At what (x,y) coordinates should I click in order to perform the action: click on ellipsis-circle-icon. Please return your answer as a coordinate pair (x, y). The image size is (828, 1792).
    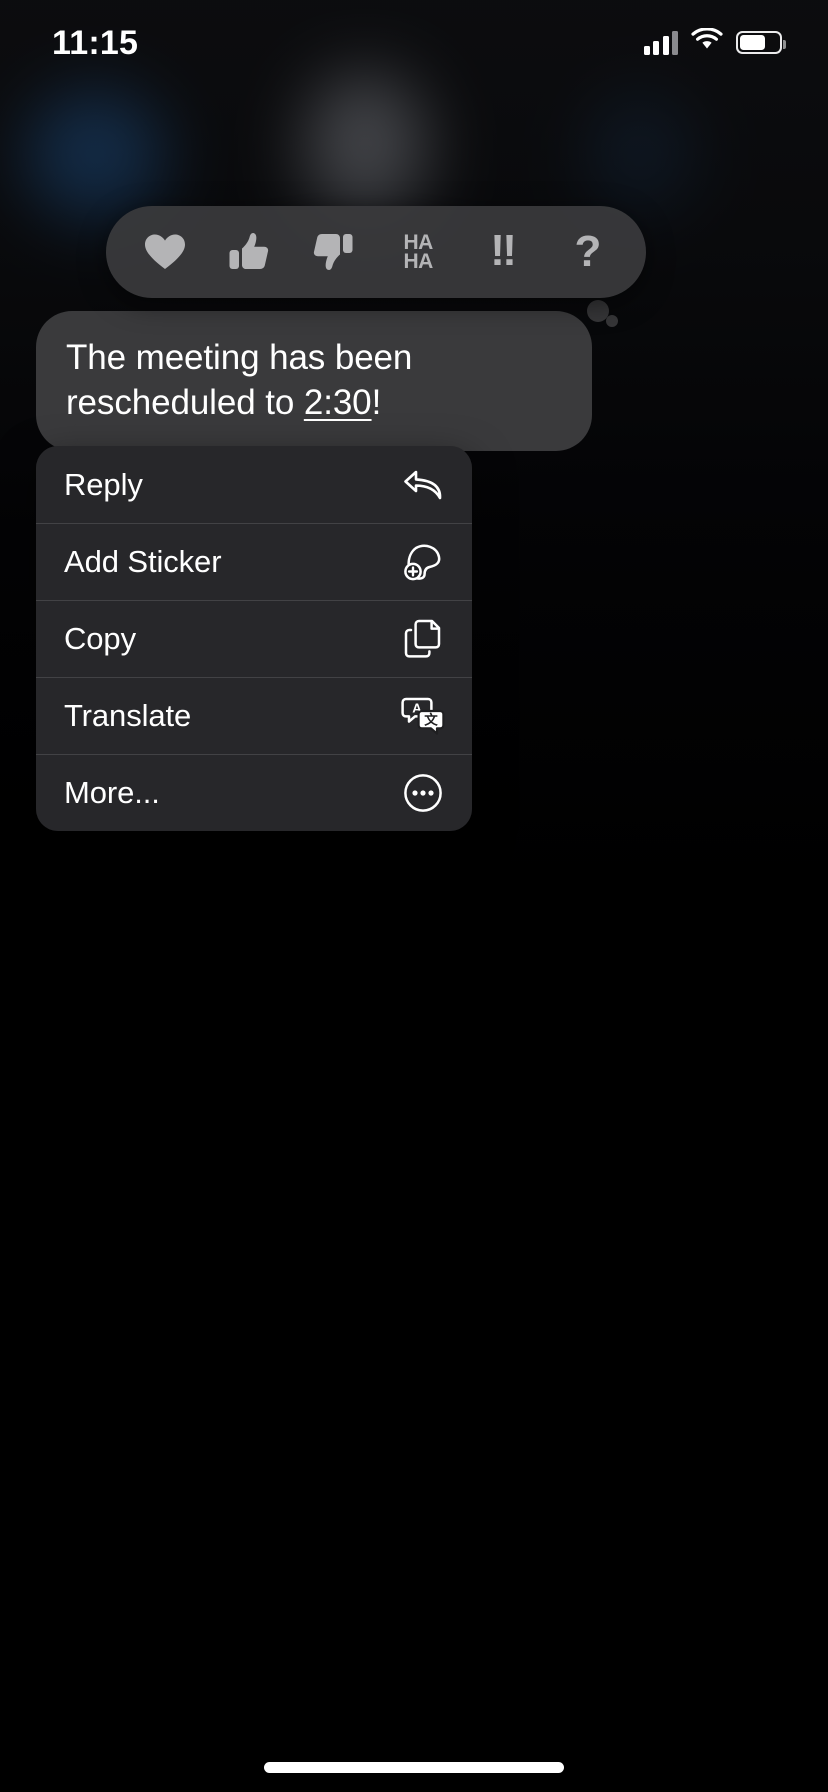
    Looking at the image, I should click on (423, 793).